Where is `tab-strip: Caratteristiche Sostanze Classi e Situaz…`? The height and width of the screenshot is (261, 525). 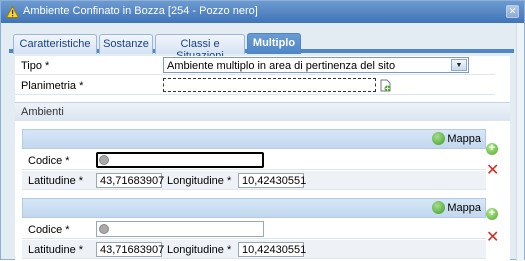 tab-strip: Caratteristiche Sostanze Classi e Situaz… is located at coordinates (261, 46).